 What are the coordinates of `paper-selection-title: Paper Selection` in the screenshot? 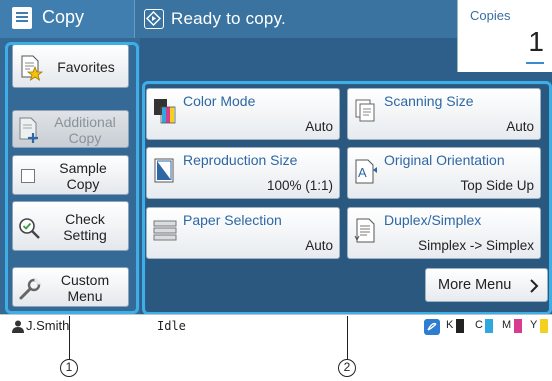 It's located at (232, 220).